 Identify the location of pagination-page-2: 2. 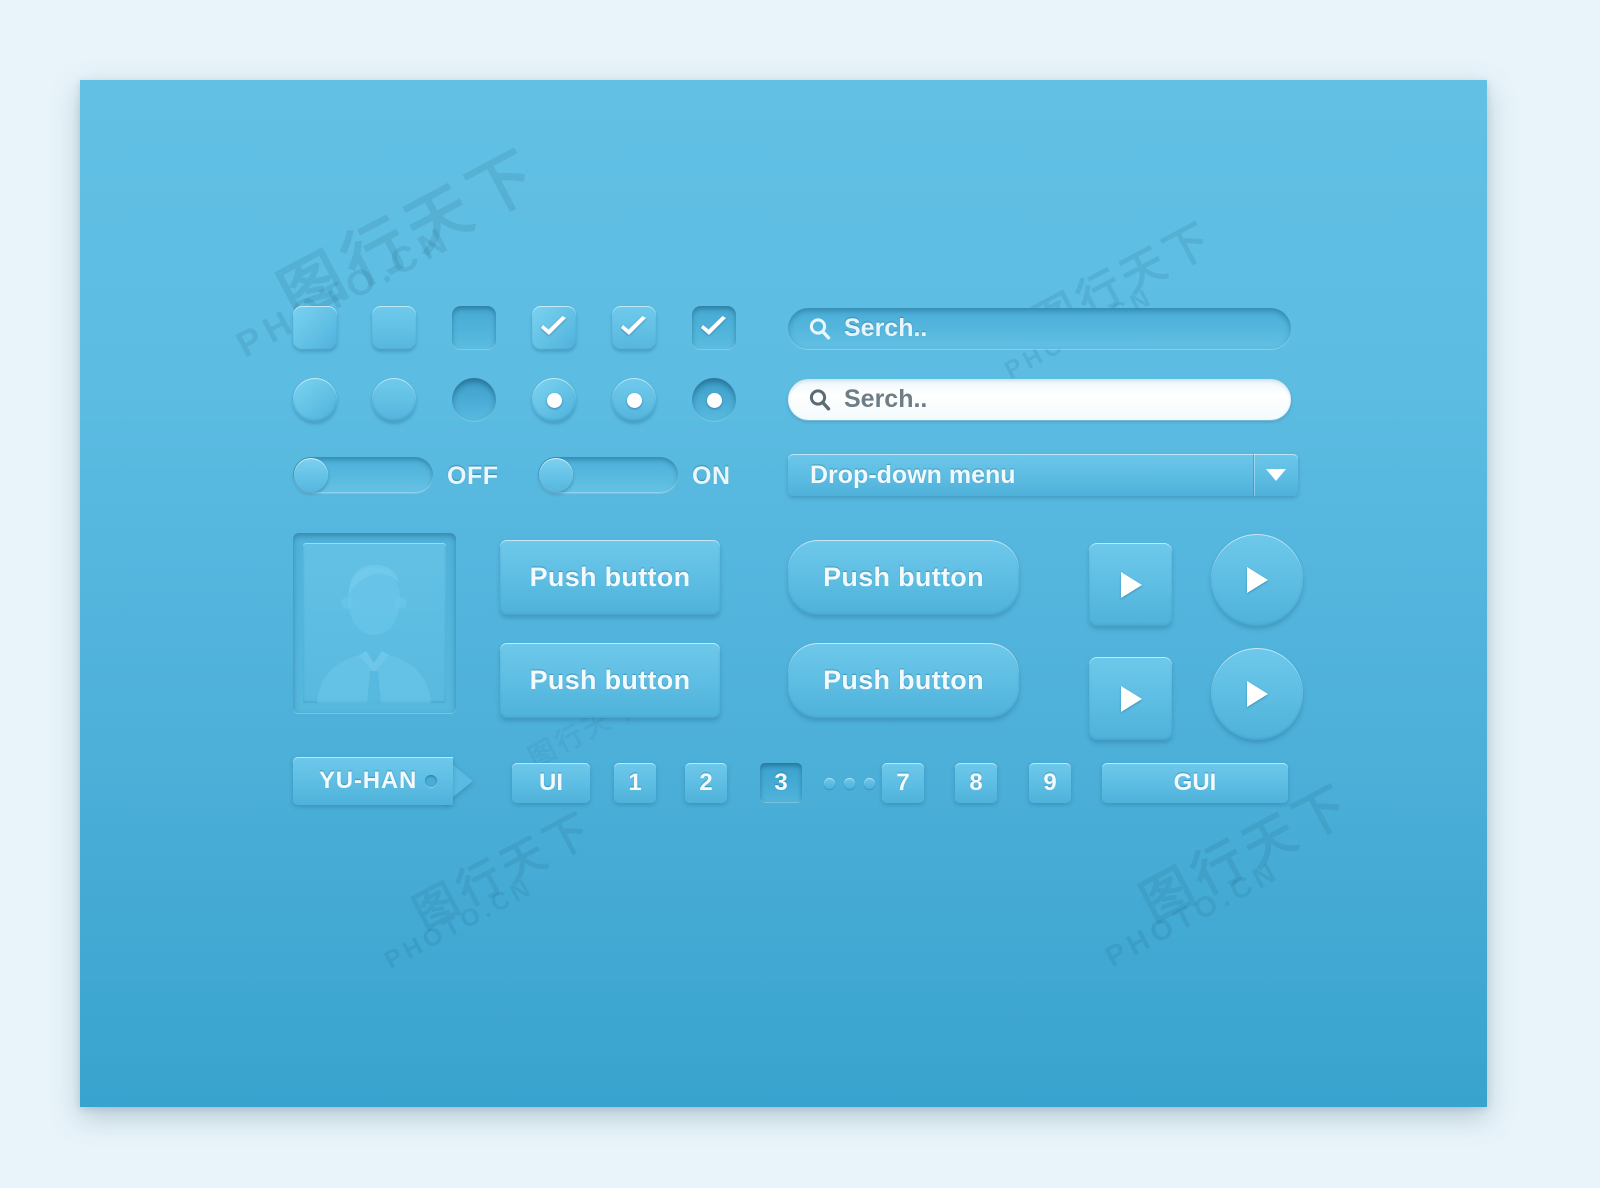
(706, 783).